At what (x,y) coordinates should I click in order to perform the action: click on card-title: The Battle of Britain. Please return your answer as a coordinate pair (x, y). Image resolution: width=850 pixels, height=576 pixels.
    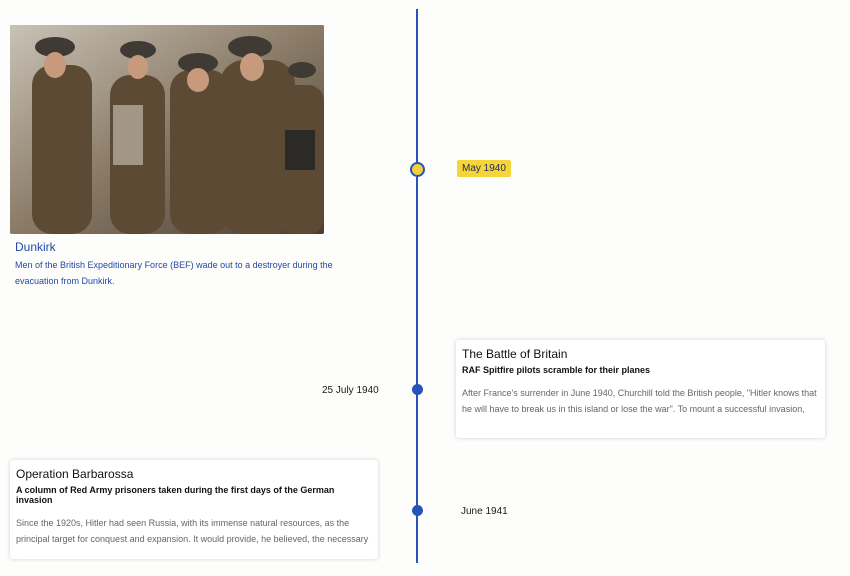
    Looking at the image, I should click on (515, 354).